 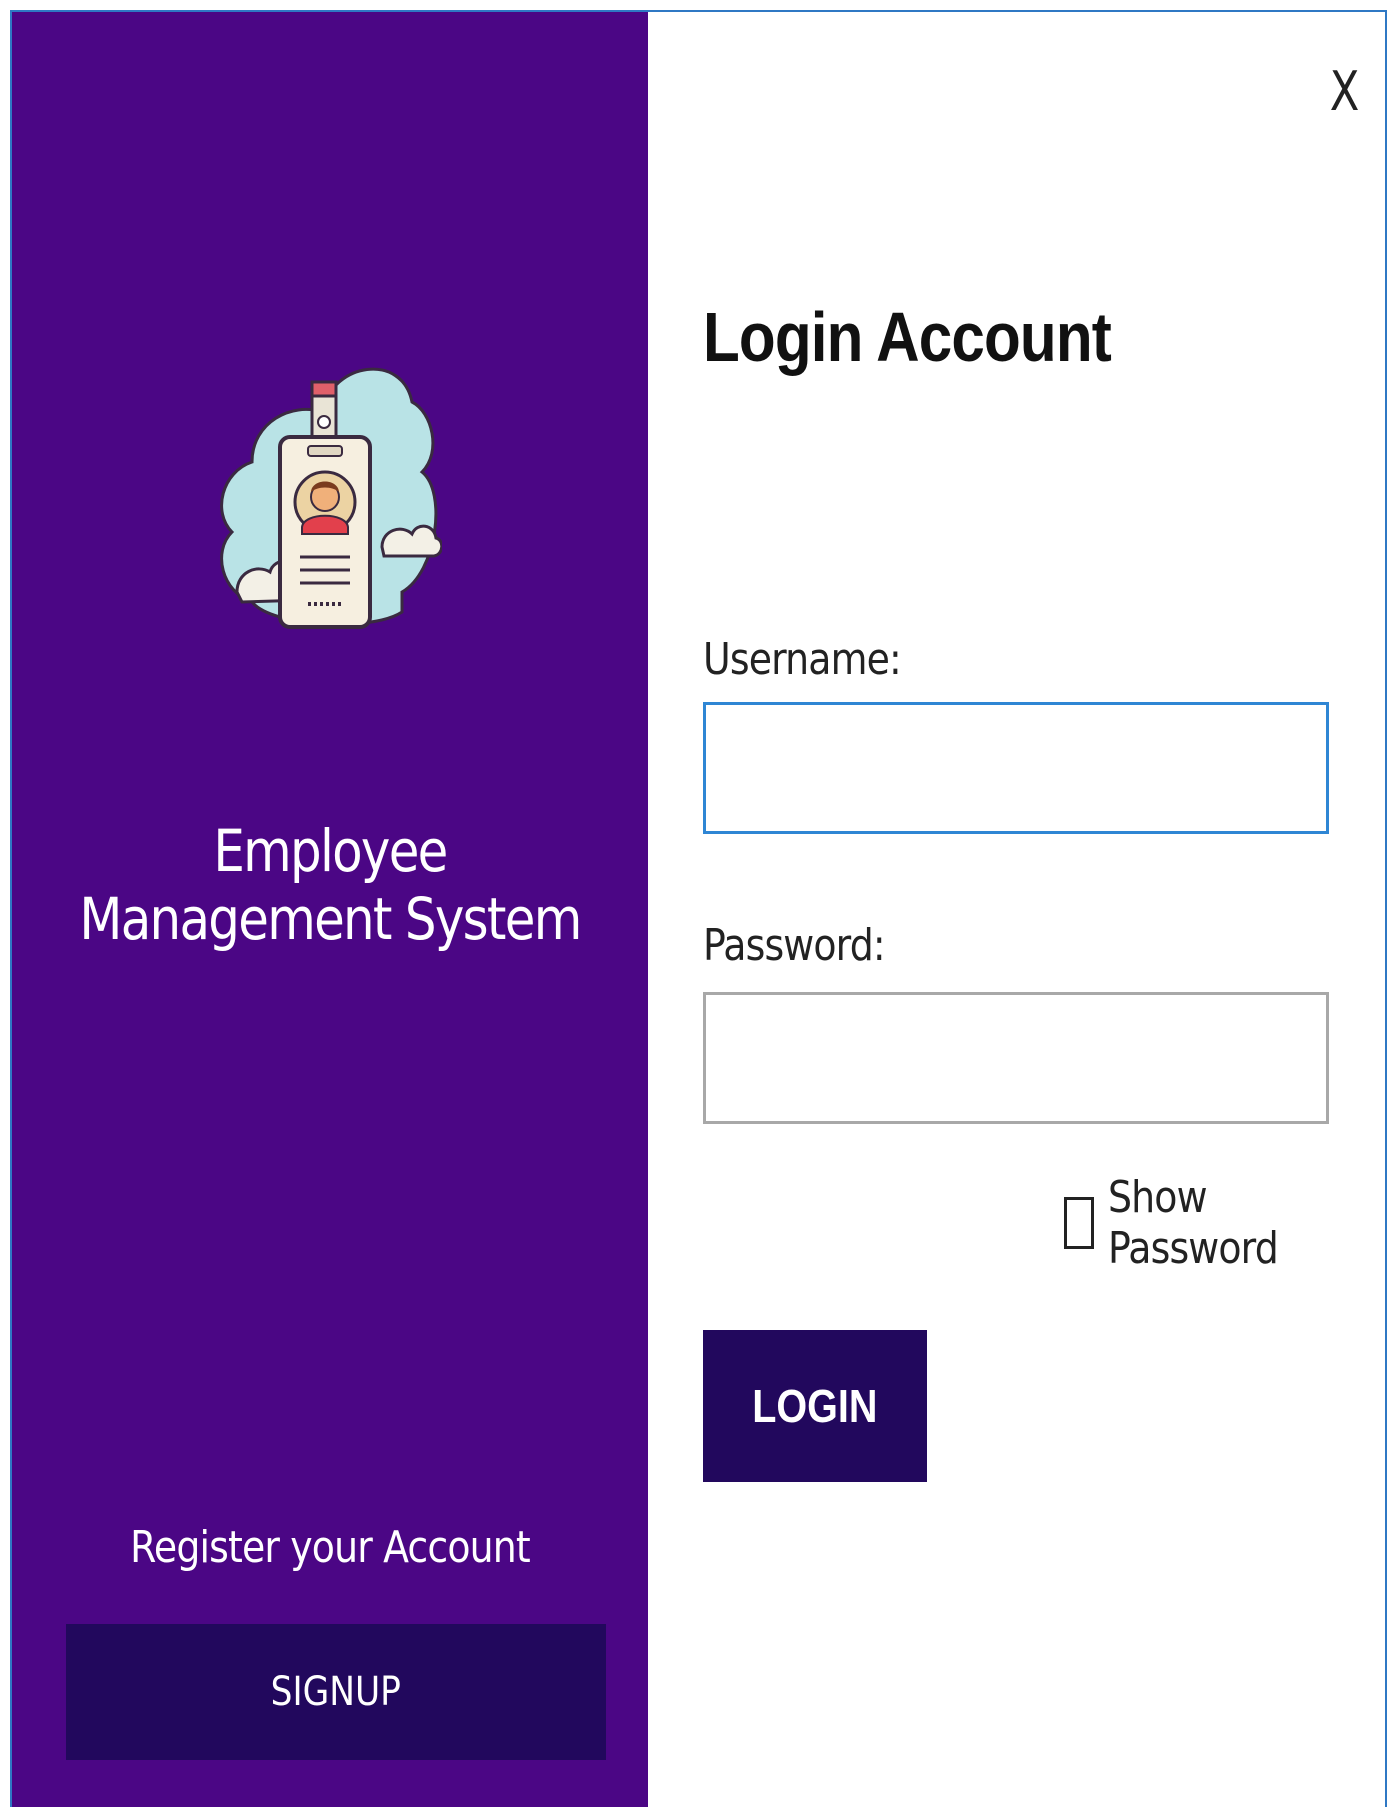 I want to click on signup-button: SIGNUP, so click(x=336, y=1692).